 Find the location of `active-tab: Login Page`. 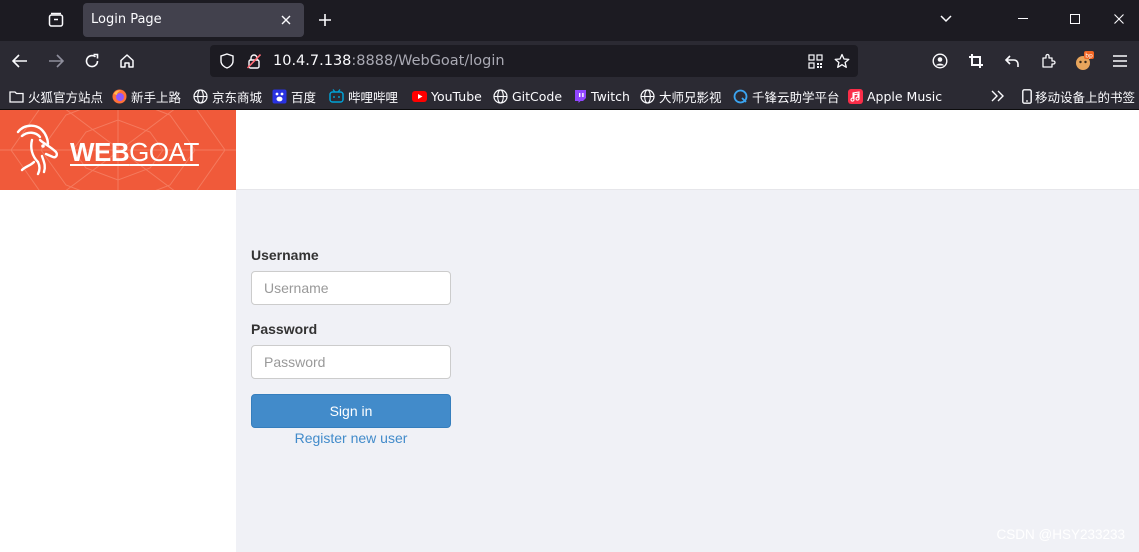

active-tab: Login Page is located at coordinates (193, 20).